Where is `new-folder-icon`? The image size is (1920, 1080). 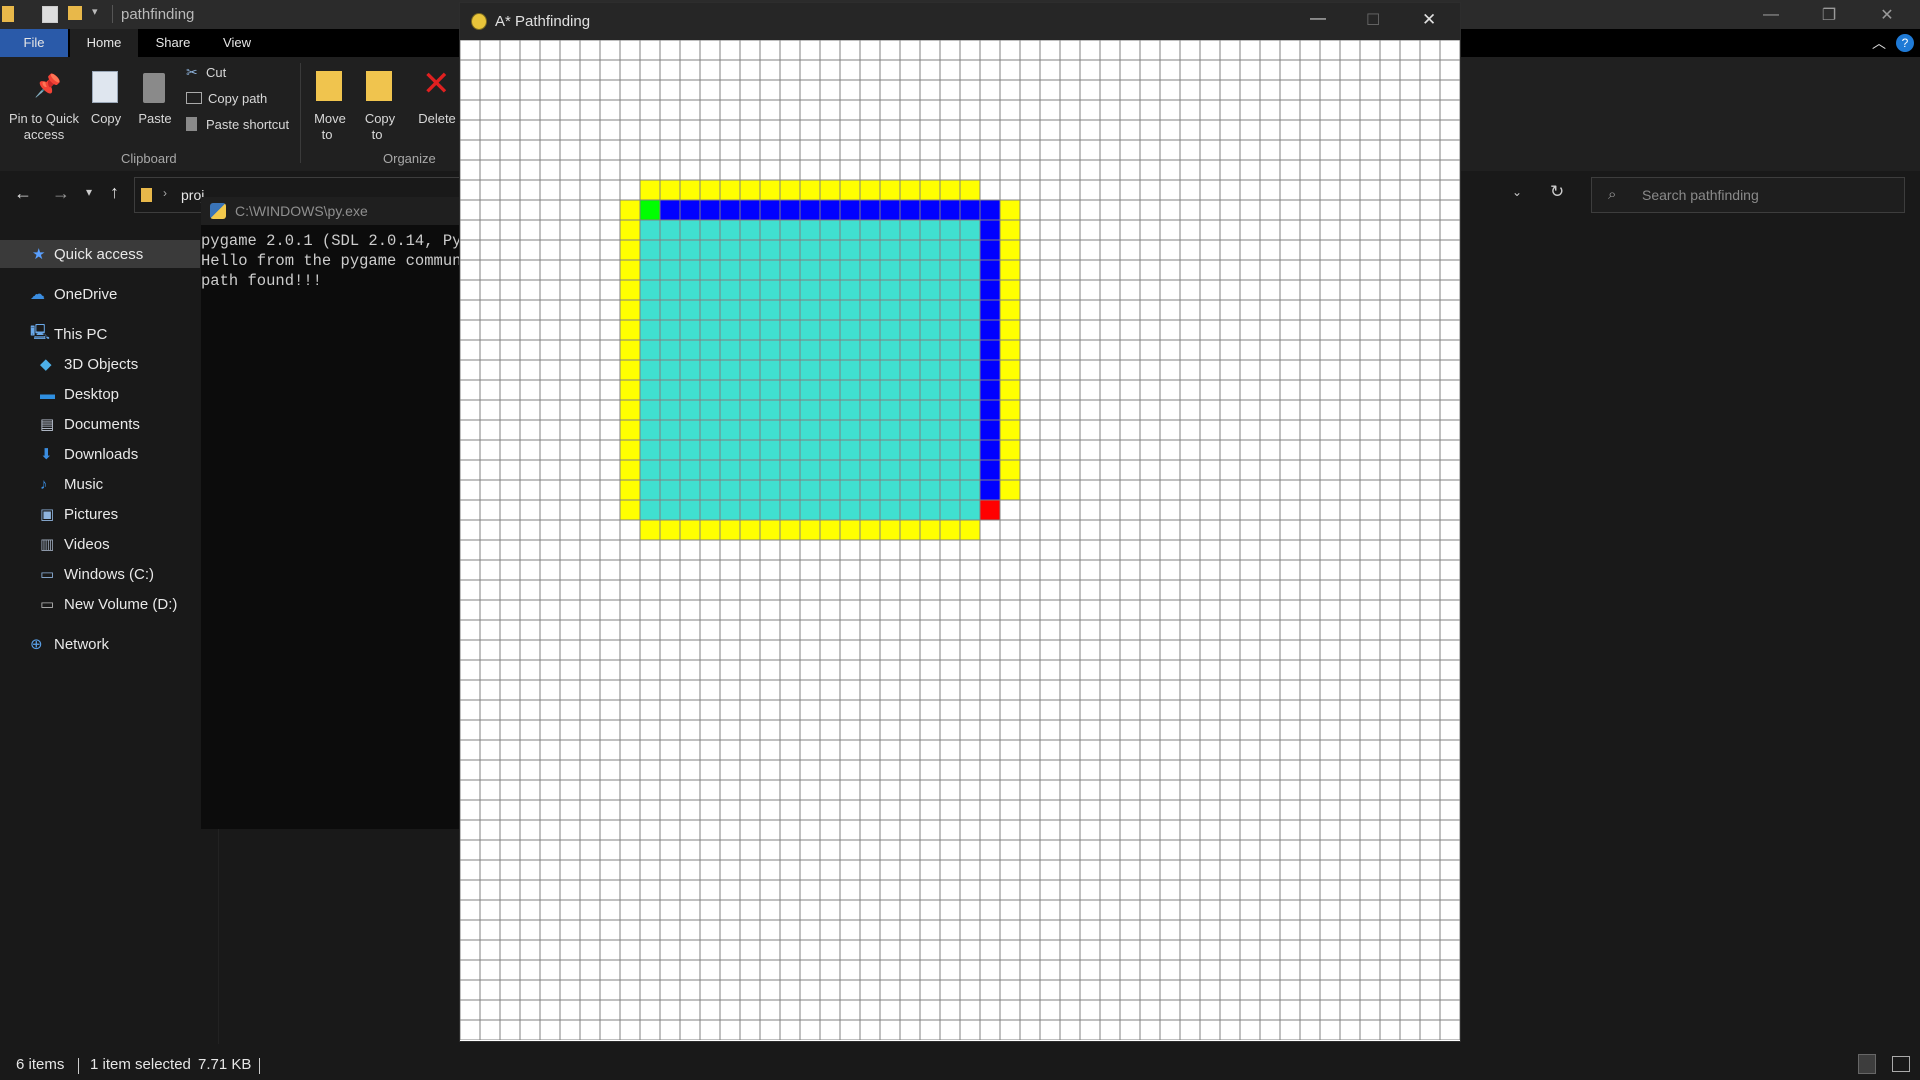
new-folder-icon is located at coordinates (75, 13).